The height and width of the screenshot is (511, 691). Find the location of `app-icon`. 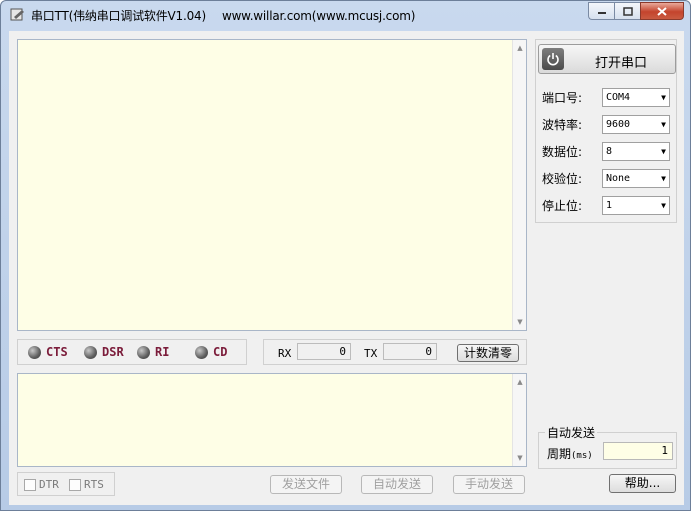

app-icon is located at coordinates (17, 14).